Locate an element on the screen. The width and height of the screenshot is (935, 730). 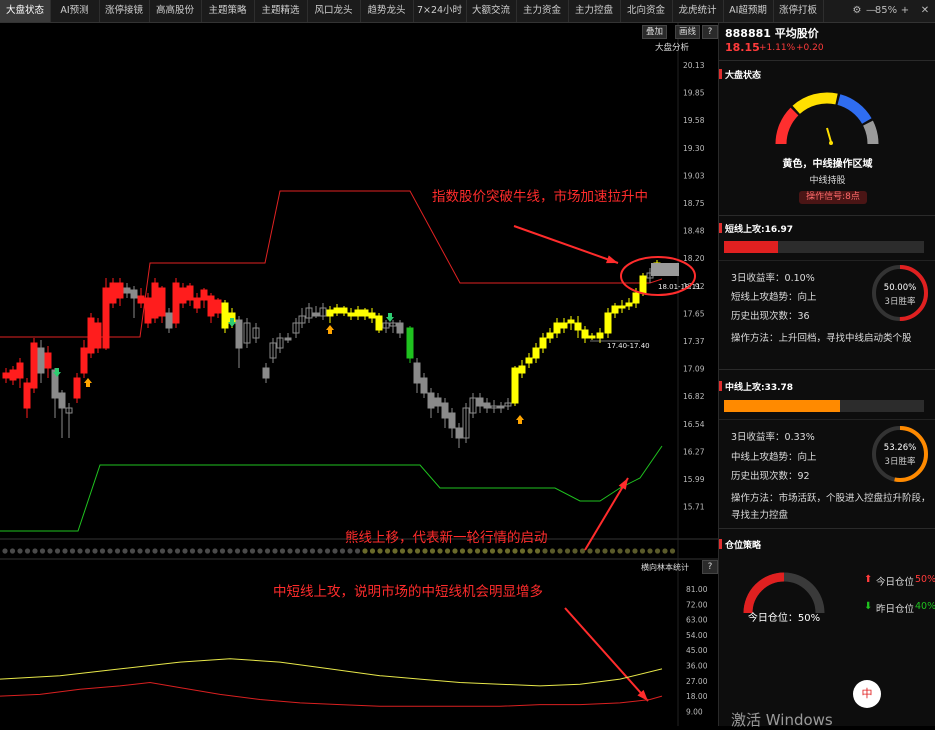
short-title: 短线上攻:16.97 is located at coordinates (759, 230).